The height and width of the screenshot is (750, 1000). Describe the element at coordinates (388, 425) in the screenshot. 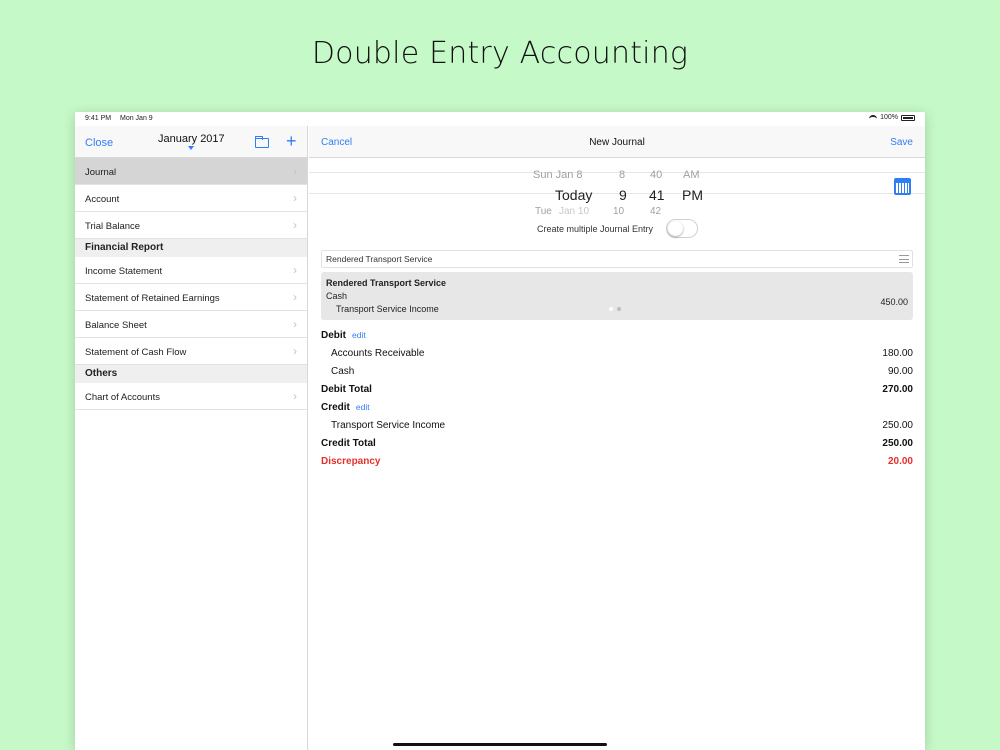

I see `credit-account: Transport Service Income` at that location.